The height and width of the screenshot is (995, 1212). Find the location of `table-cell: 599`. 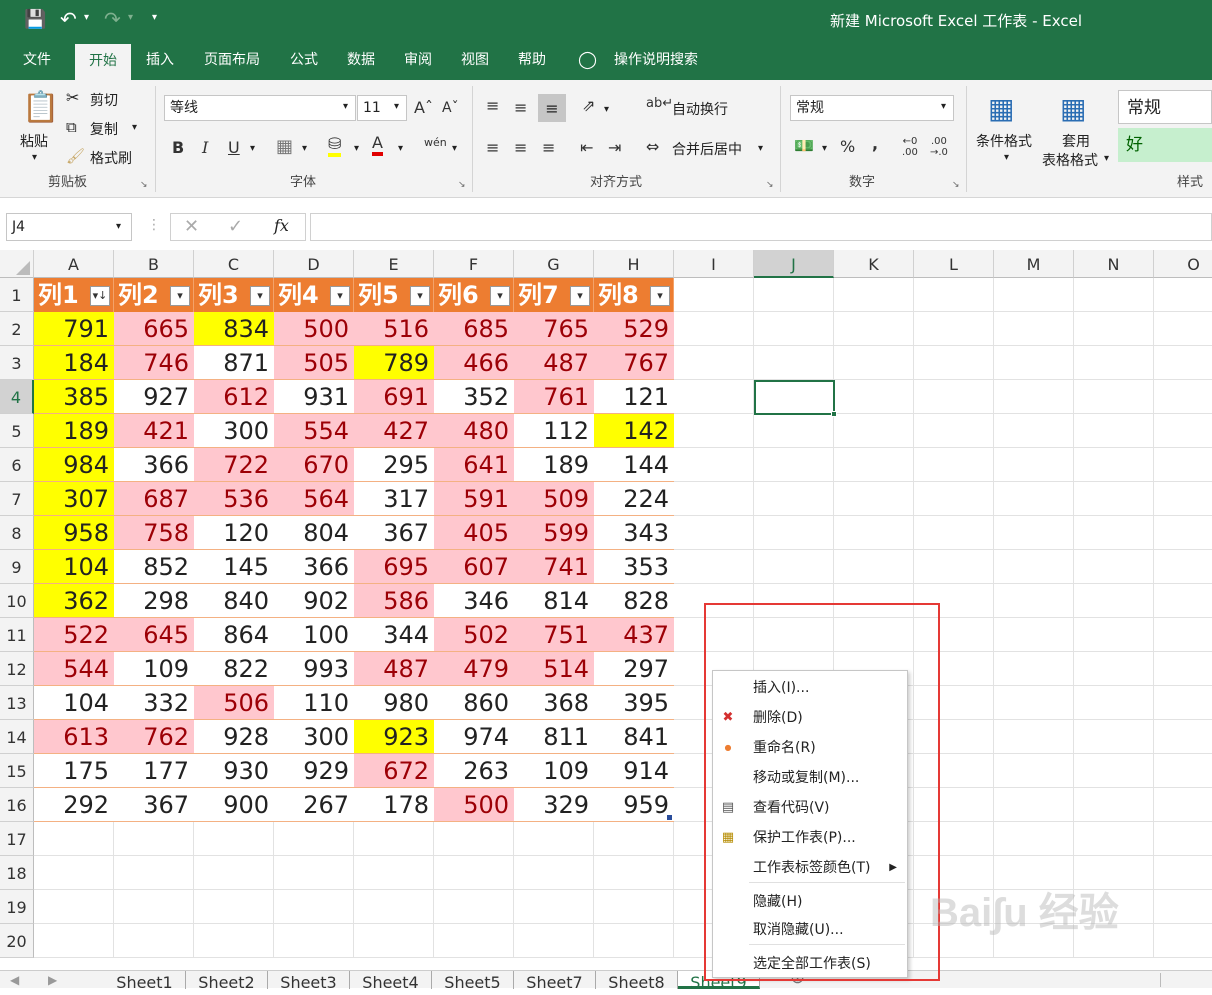

table-cell: 599 is located at coordinates (554, 533).